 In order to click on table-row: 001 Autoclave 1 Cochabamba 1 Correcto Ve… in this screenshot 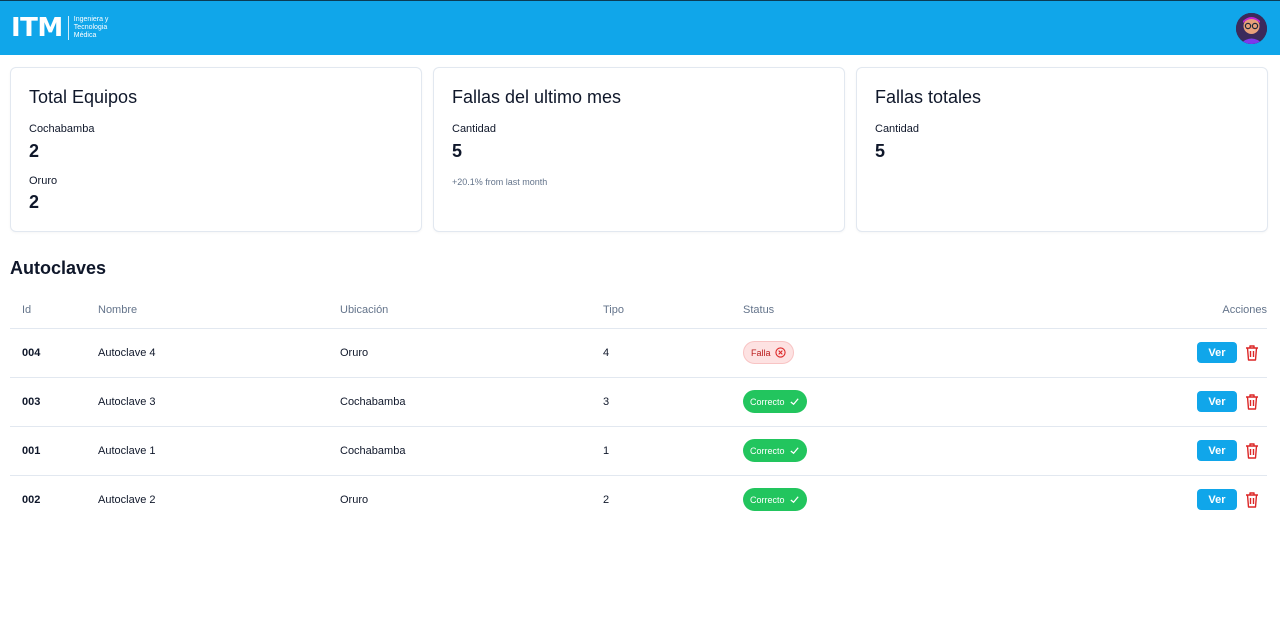, I will do `click(638, 451)`.